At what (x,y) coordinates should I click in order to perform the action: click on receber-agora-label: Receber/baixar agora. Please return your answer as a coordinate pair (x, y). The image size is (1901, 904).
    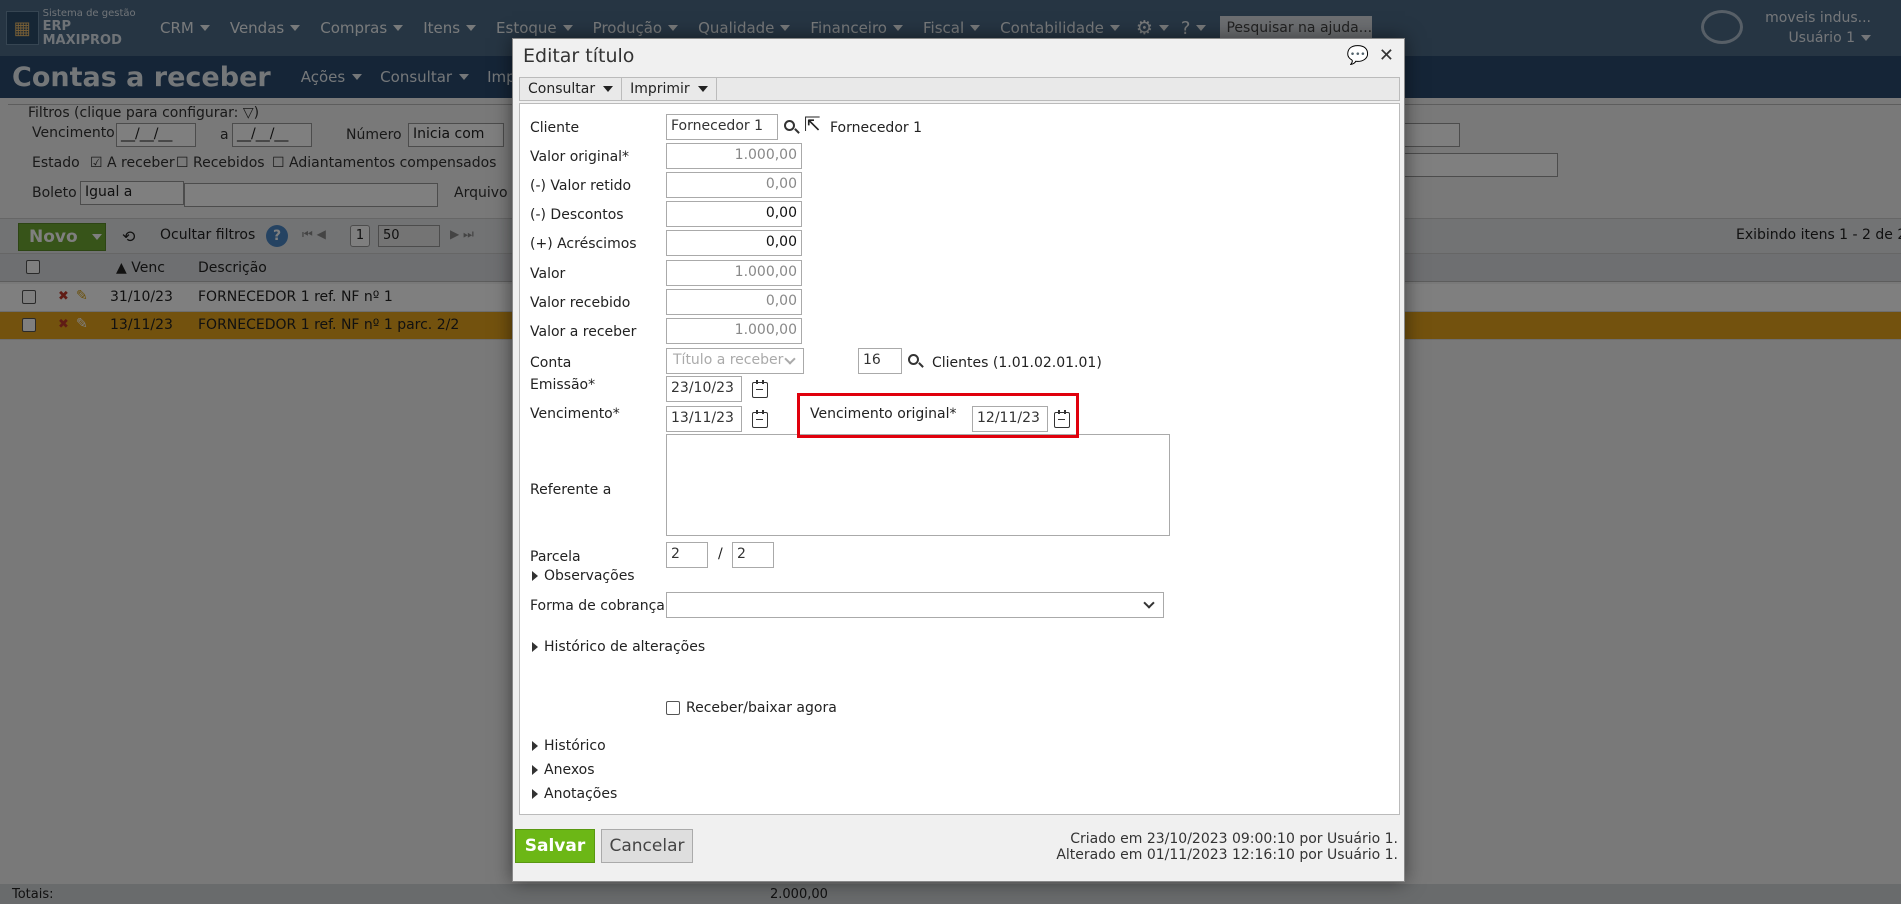
    Looking at the image, I should click on (761, 708).